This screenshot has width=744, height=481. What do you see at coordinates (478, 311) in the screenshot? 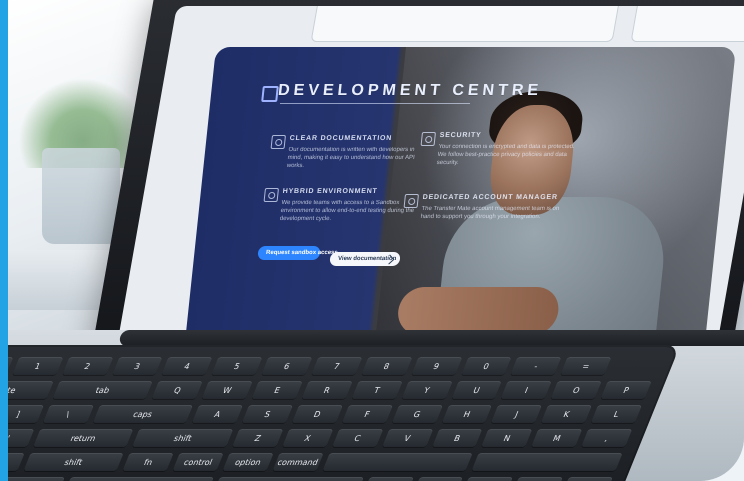
I see `person-arm` at bounding box center [478, 311].